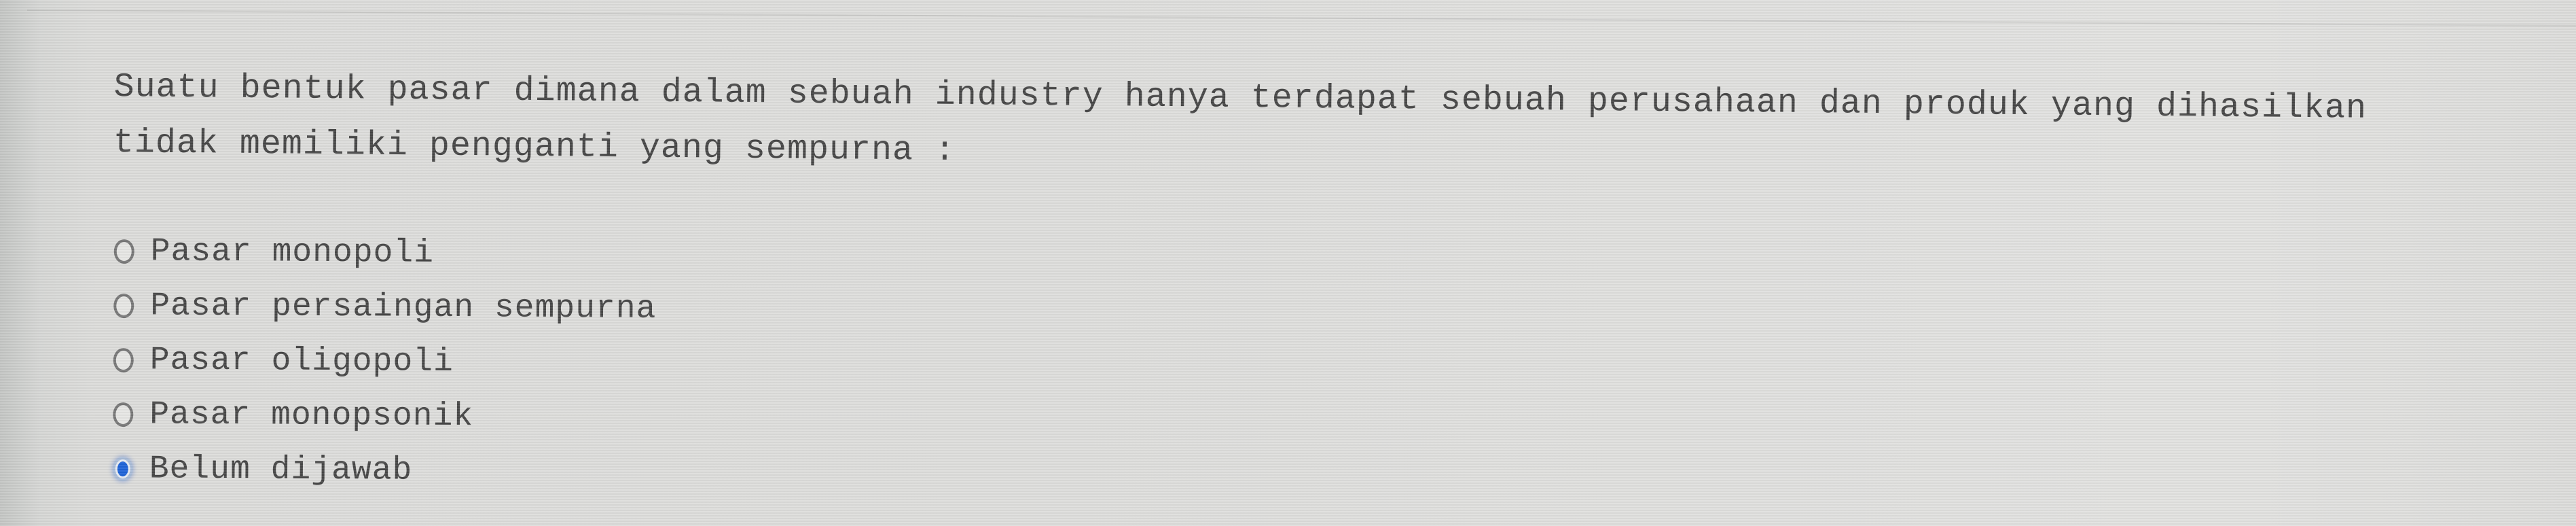 This screenshot has height=526, width=2576. What do you see at coordinates (534, 147) in the screenshot?
I see `question-line-2: tidak memiliki pengganti yang sempurna :` at bounding box center [534, 147].